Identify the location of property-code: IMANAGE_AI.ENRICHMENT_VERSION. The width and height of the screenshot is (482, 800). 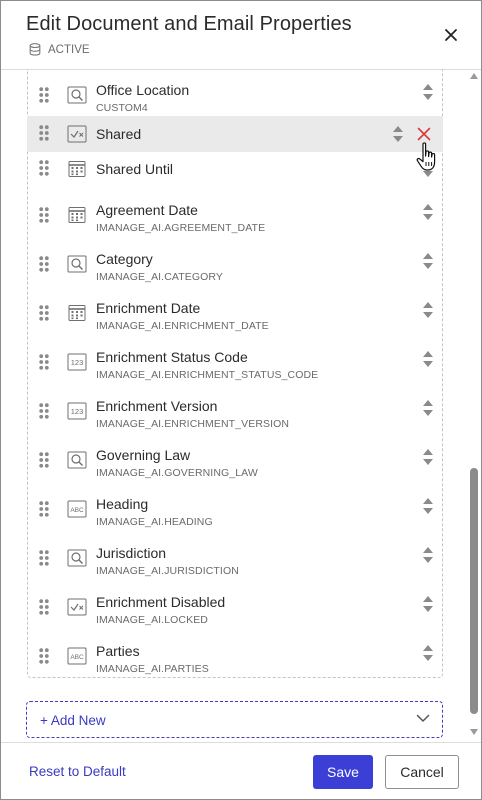
(193, 424).